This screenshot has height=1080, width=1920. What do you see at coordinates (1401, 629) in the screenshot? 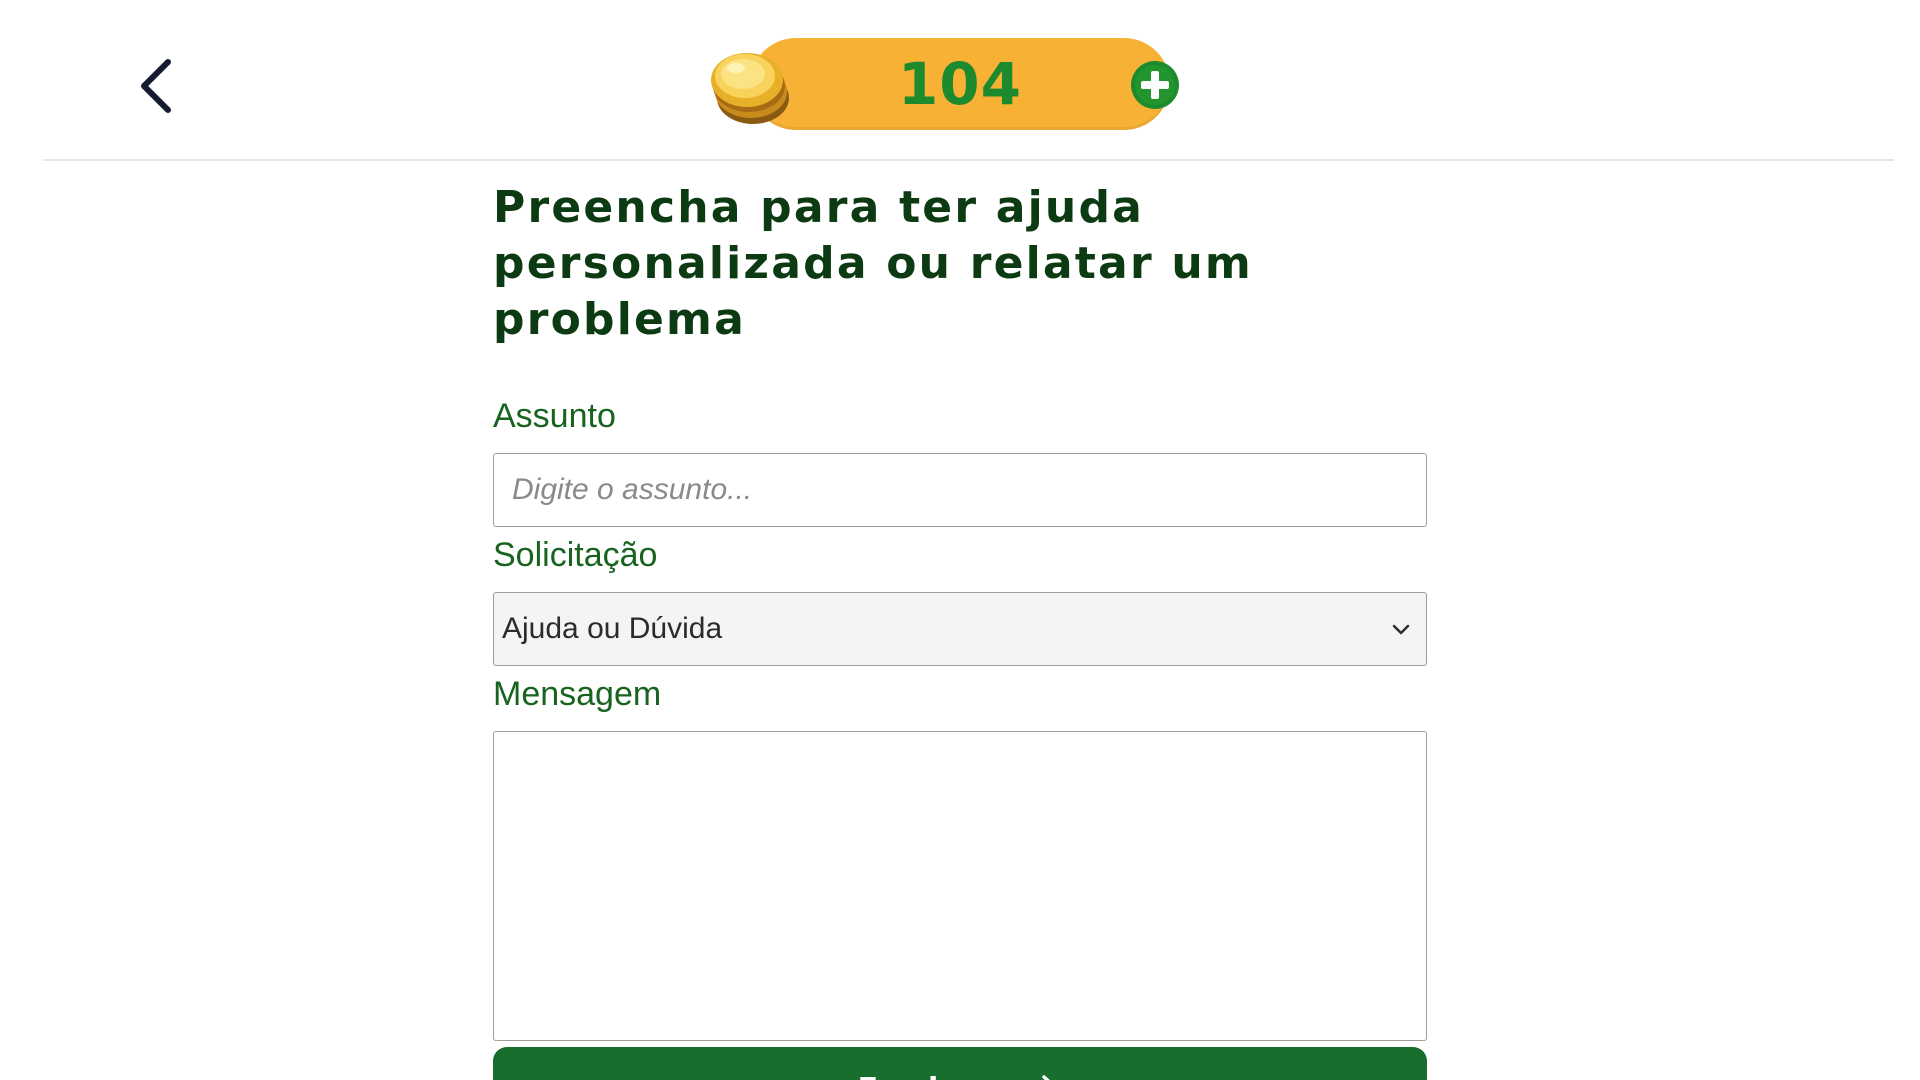
I see `chevron-down-icon` at bounding box center [1401, 629].